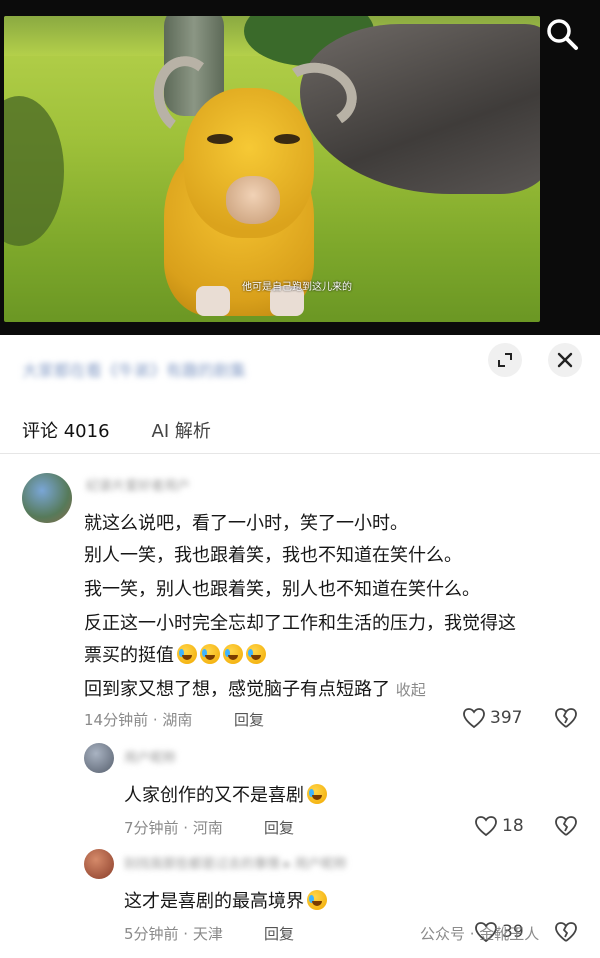  I want to click on comment-meta: 14分钟前 · 湖南, so click(138, 720).